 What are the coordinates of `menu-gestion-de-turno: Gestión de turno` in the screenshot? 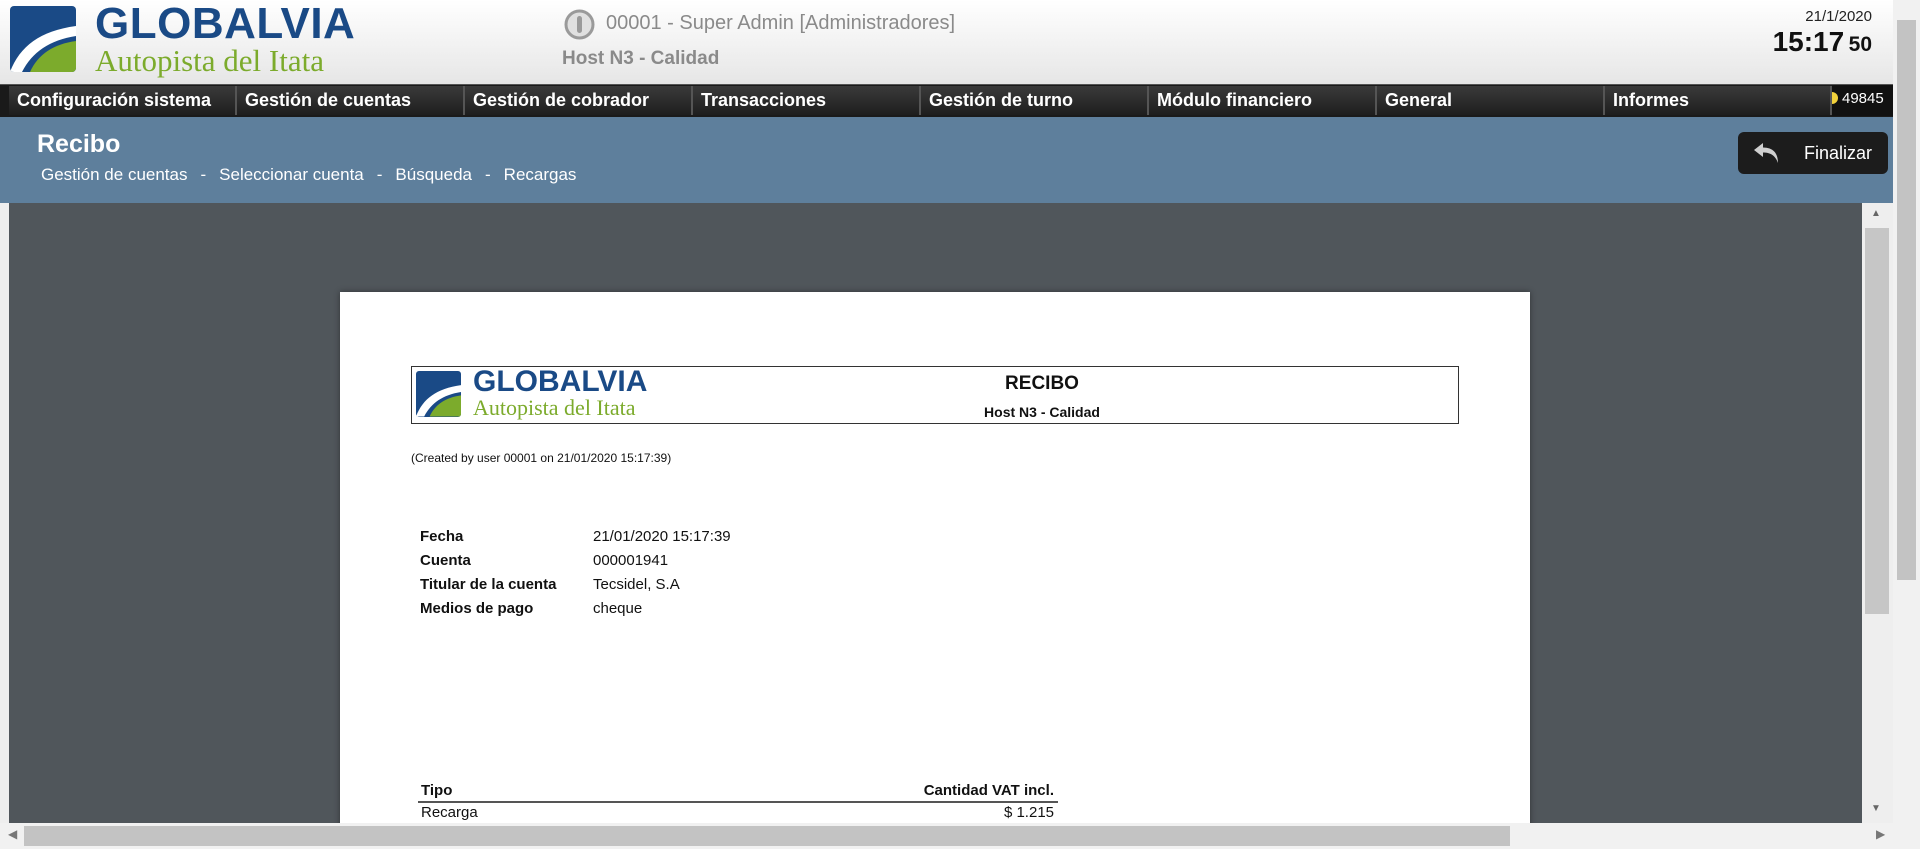 It's located at (1035, 100).